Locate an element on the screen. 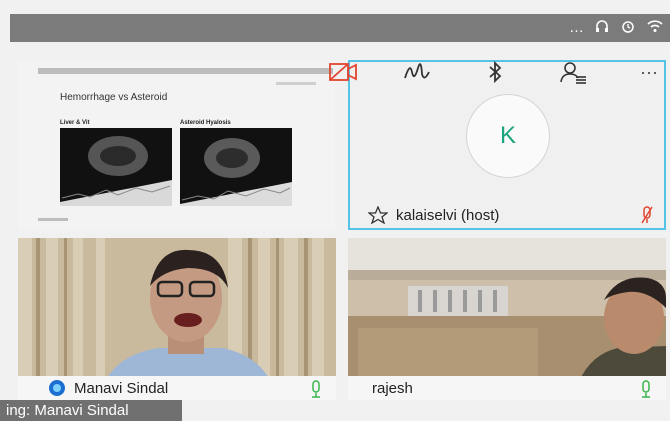 Image resolution: width=670 pixels, height=421 pixels. alarm-icon is located at coordinates (628, 29).